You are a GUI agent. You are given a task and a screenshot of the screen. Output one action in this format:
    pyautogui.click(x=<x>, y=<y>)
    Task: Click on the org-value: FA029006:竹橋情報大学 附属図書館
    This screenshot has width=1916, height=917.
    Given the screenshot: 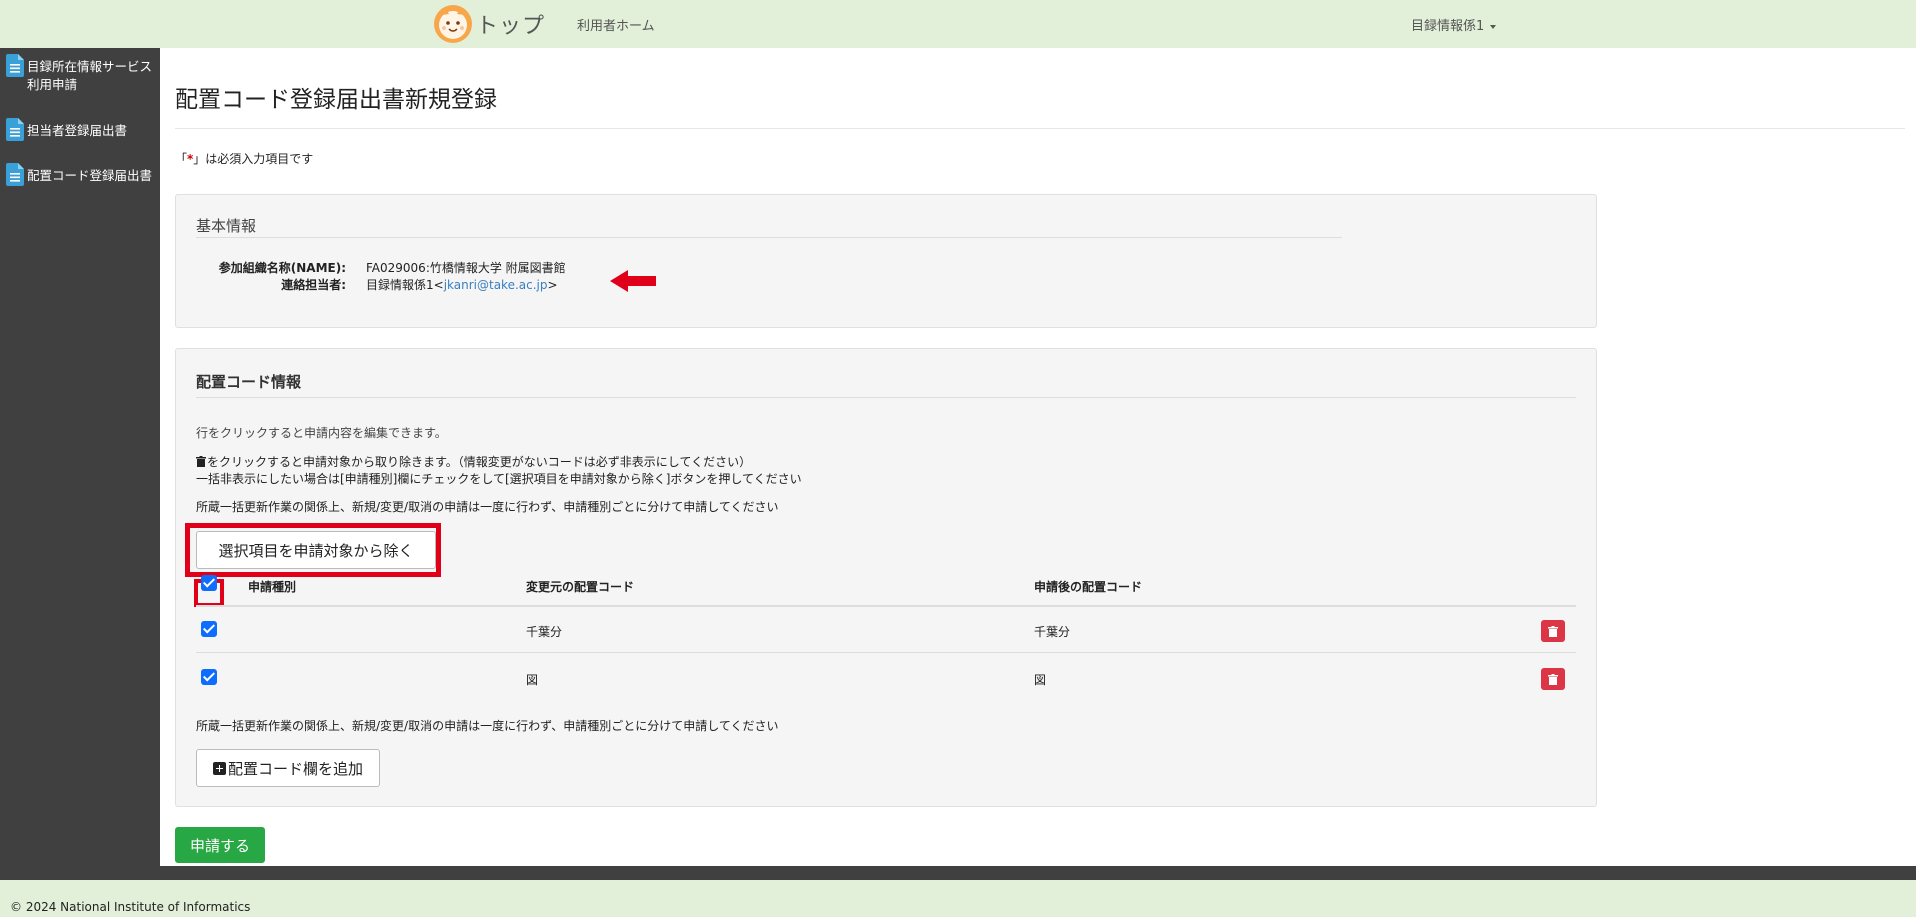 What is the action you would take?
    pyautogui.click(x=466, y=268)
    